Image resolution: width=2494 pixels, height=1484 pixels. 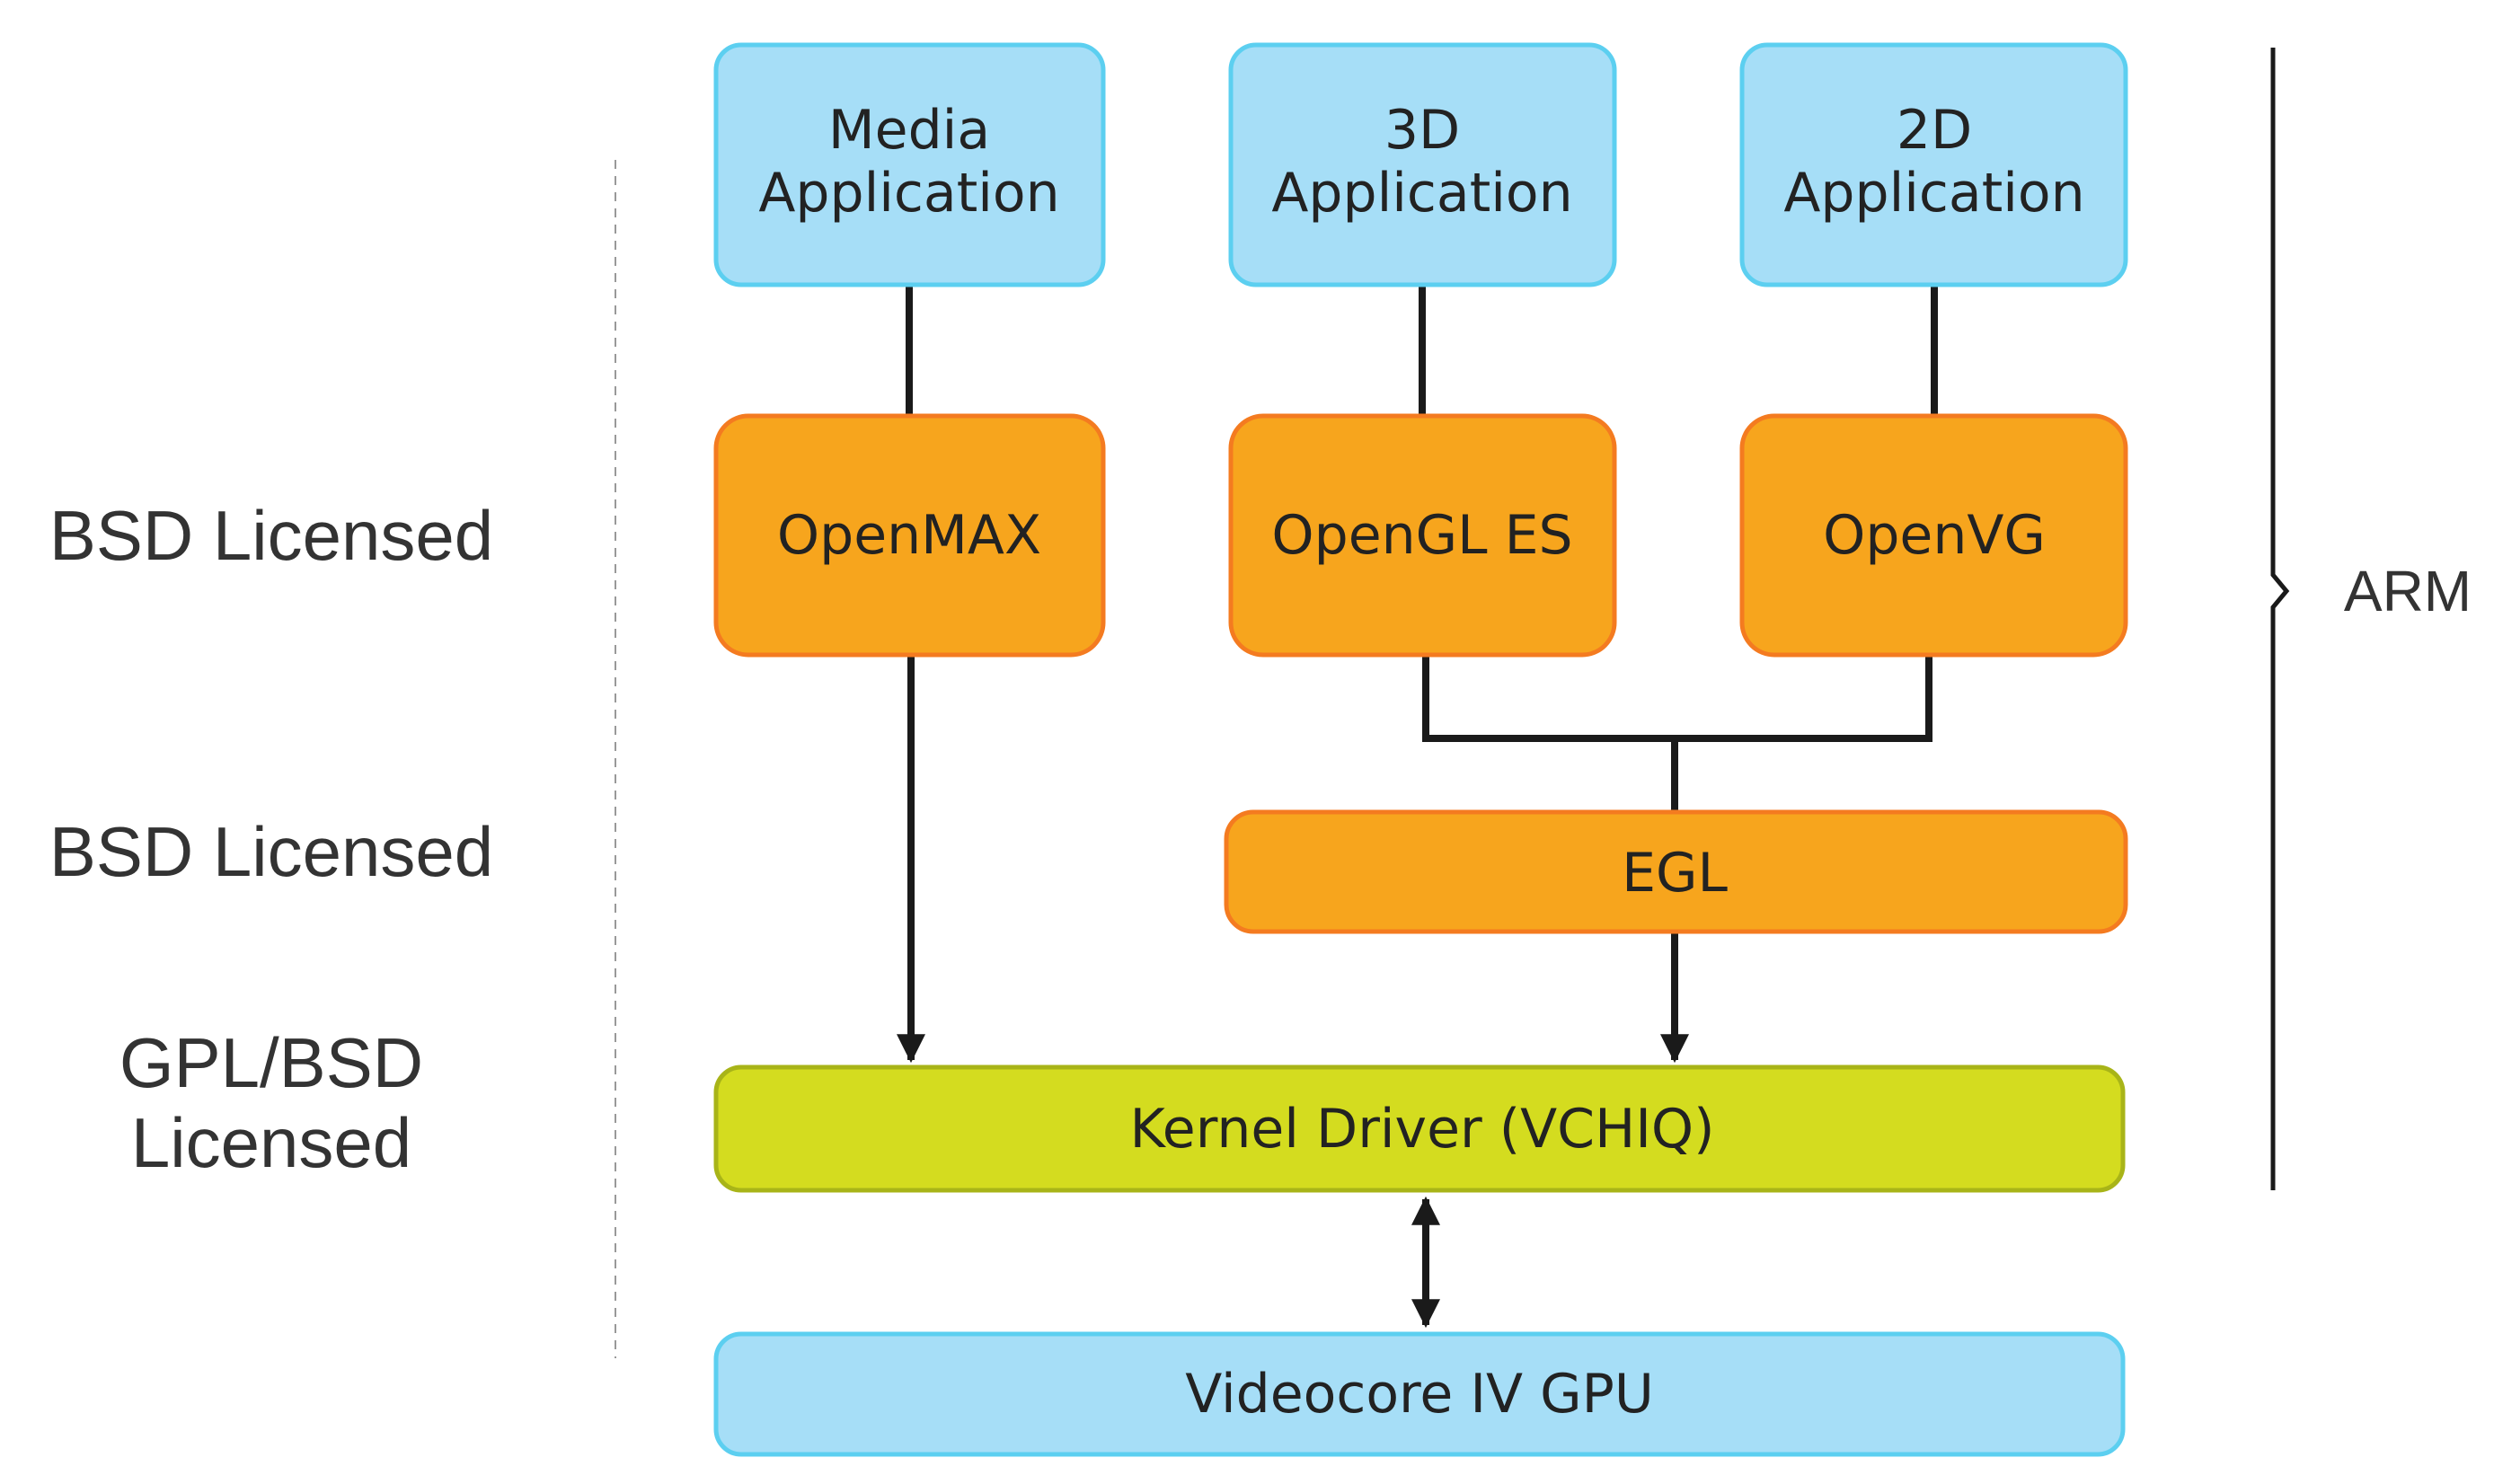 What do you see at coordinates (909, 131) in the screenshot?
I see `media-application-line1: Media` at bounding box center [909, 131].